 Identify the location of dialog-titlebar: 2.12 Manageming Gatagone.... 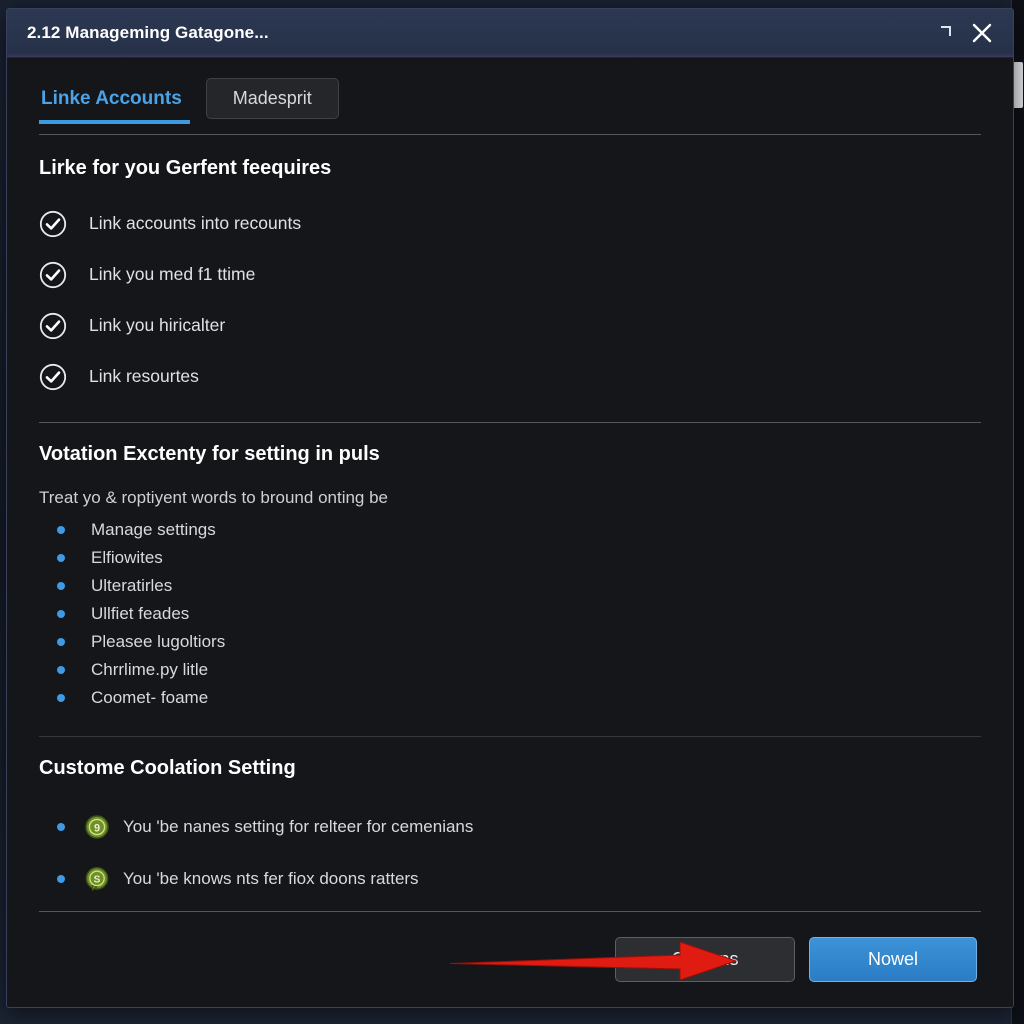
(510, 33).